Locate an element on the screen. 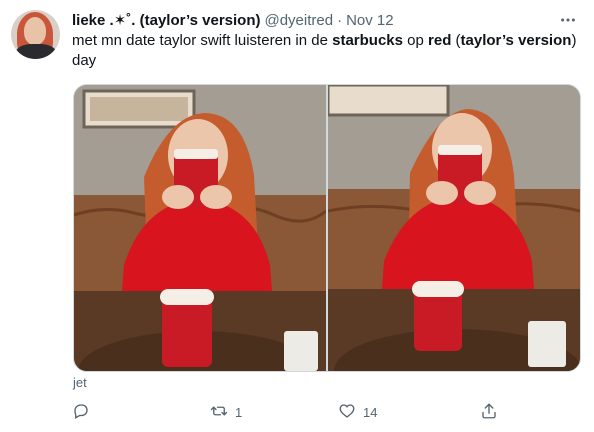 The image size is (594, 432). reply-button is located at coordinates (84, 412).